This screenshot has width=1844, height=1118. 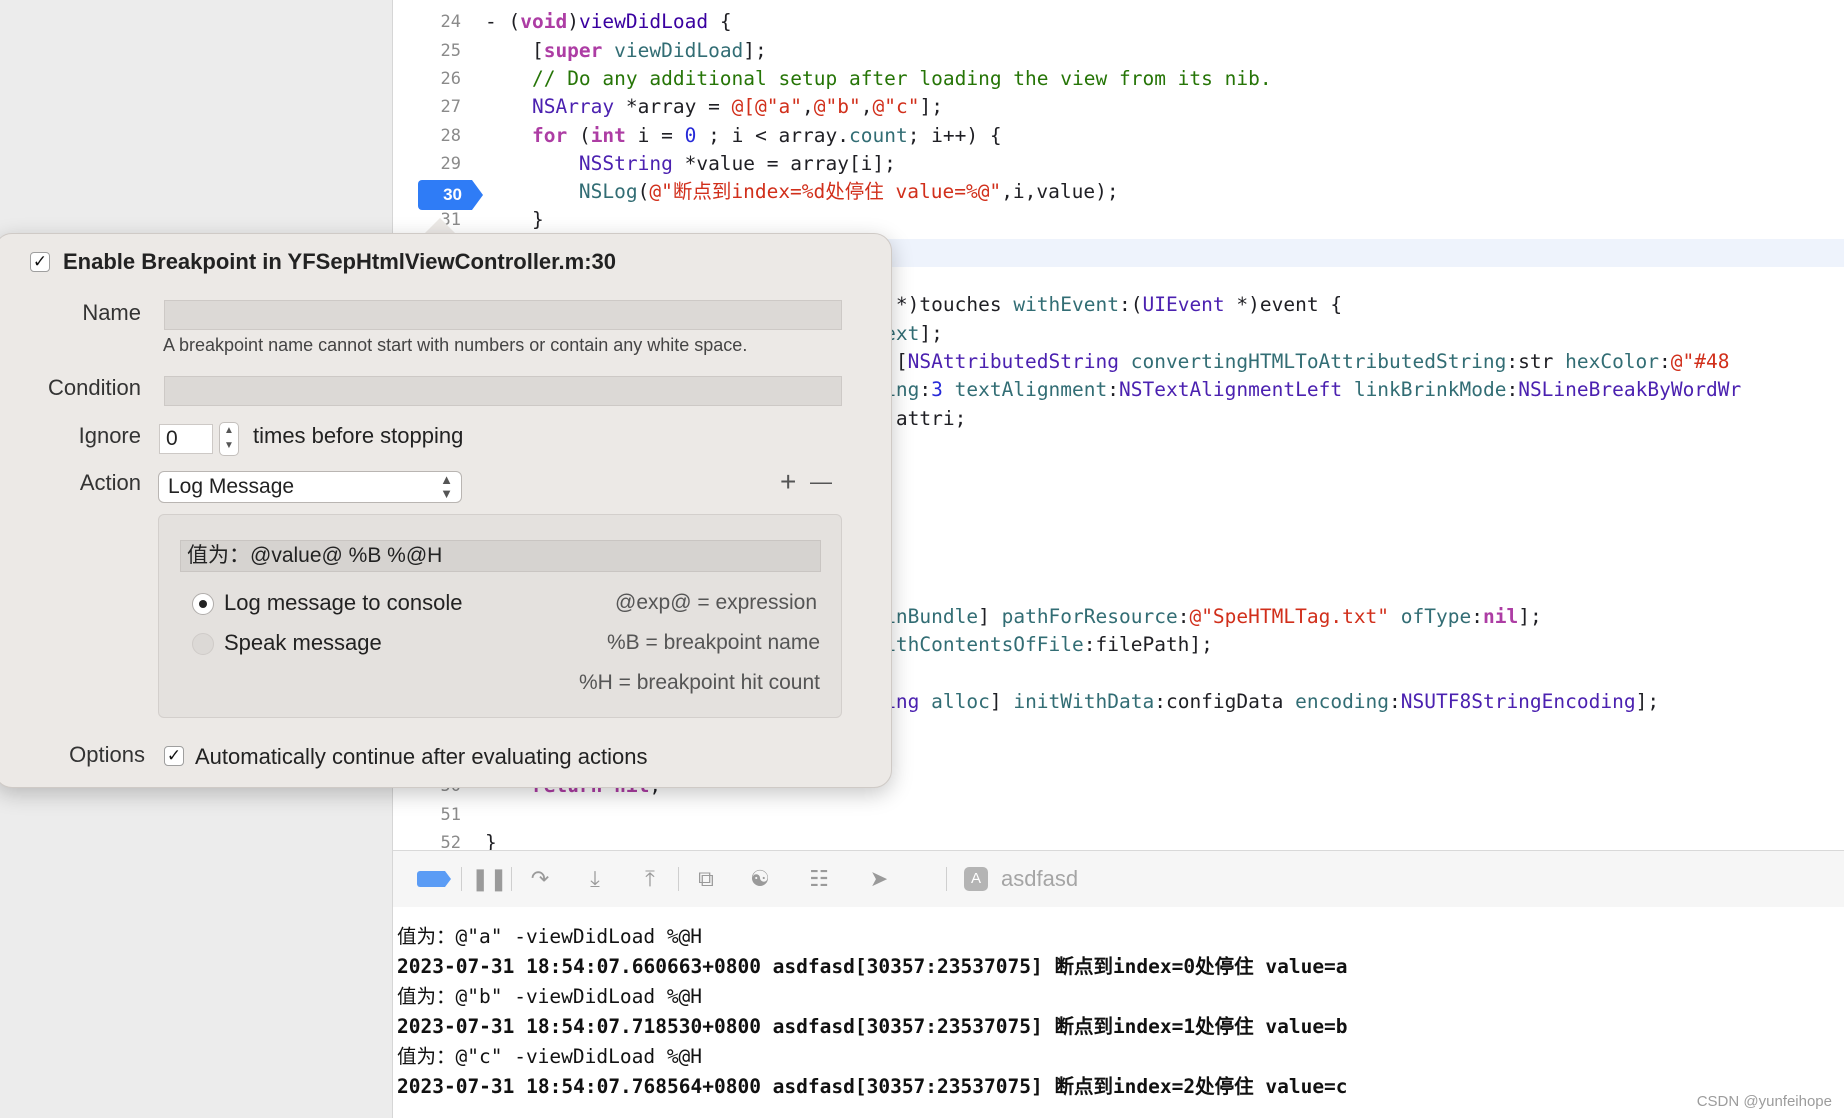 I want to click on action-label: Action, so click(x=110, y=482).